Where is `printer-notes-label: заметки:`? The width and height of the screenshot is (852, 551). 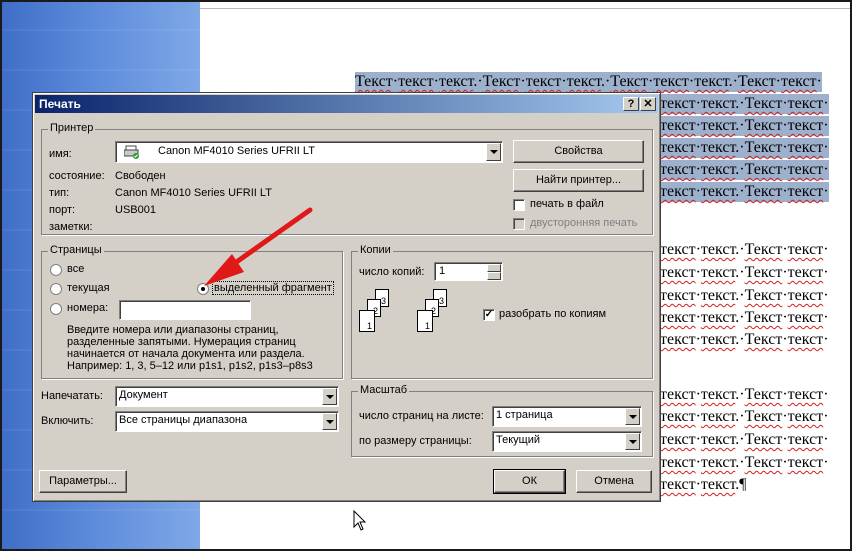
printer-notes-label: заметки: is located at coordinates (71, 227).